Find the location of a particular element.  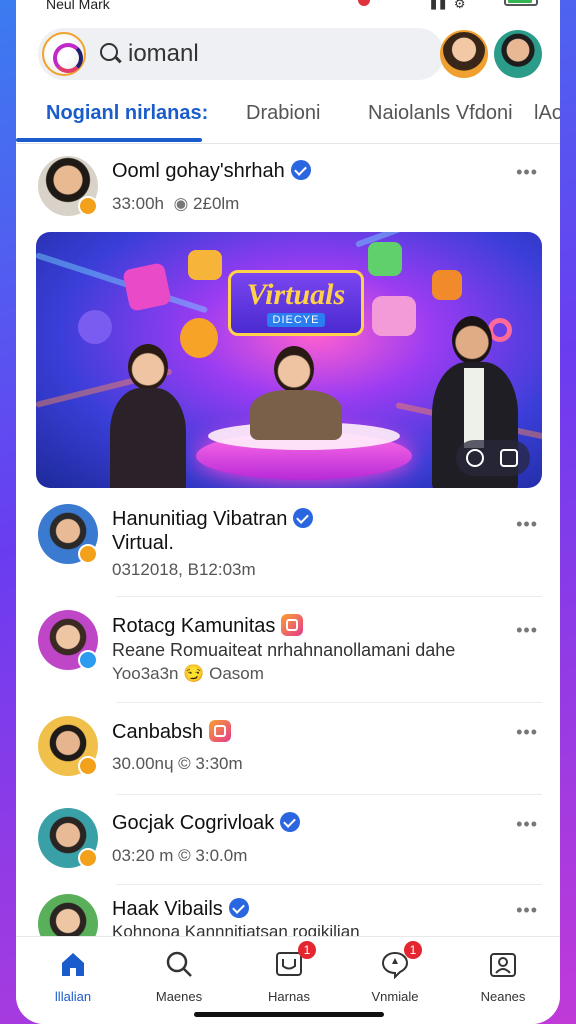

post-author: Hanunitiag Vibatran is located at coordinates (213, 519).